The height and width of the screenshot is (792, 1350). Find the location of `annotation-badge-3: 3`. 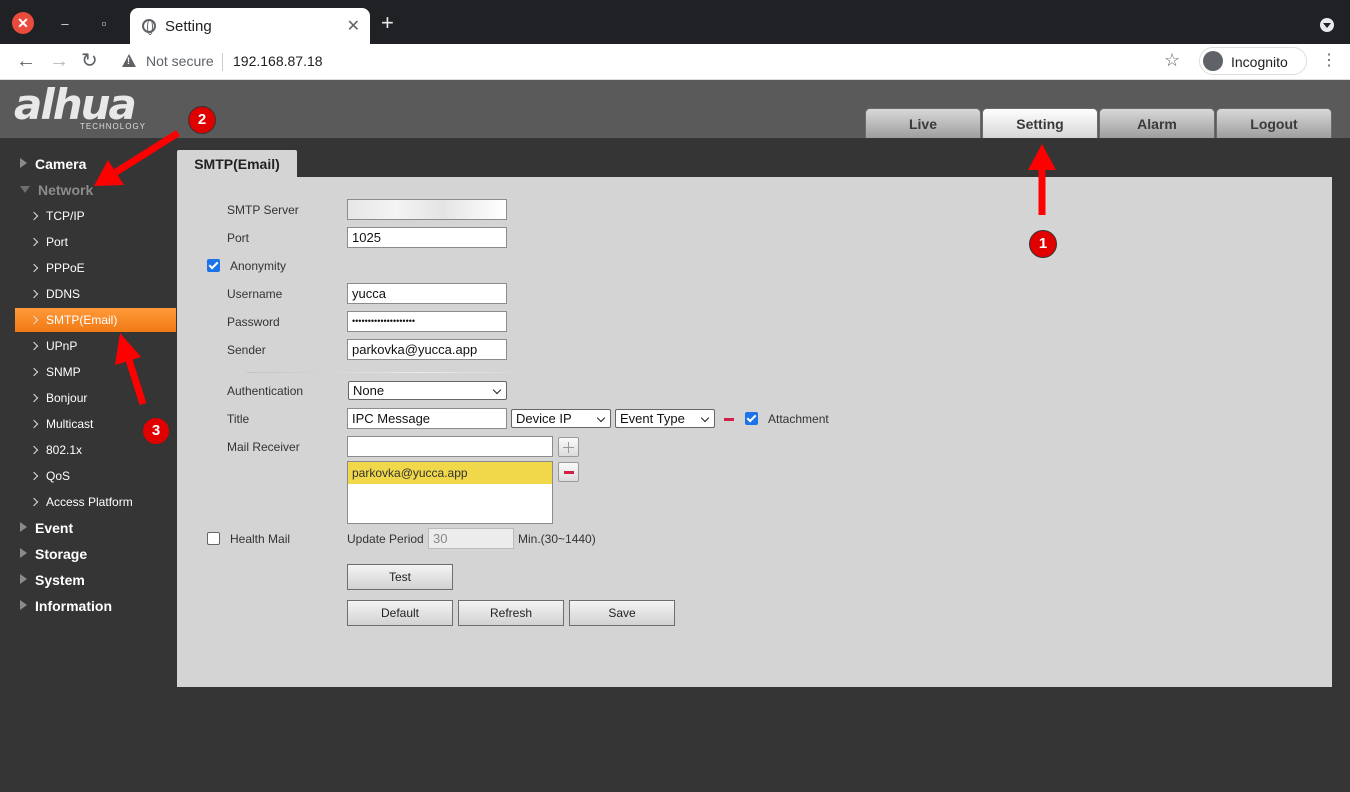

annotation-badge-3: 3 is located at coordinates (156, 431).